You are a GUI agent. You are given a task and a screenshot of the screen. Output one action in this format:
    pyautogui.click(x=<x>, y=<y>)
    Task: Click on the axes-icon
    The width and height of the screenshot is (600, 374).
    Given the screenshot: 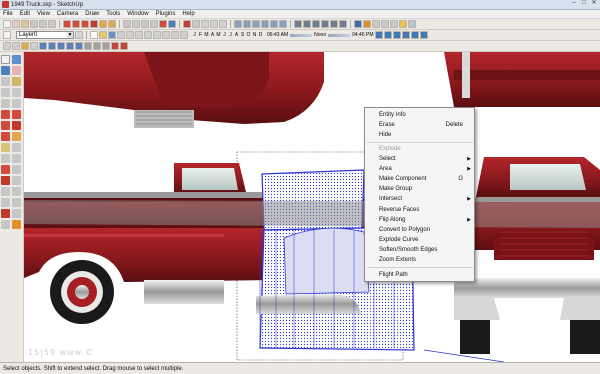 What is the action you would take?
    pyautogui.click(x=5, y=169)
    